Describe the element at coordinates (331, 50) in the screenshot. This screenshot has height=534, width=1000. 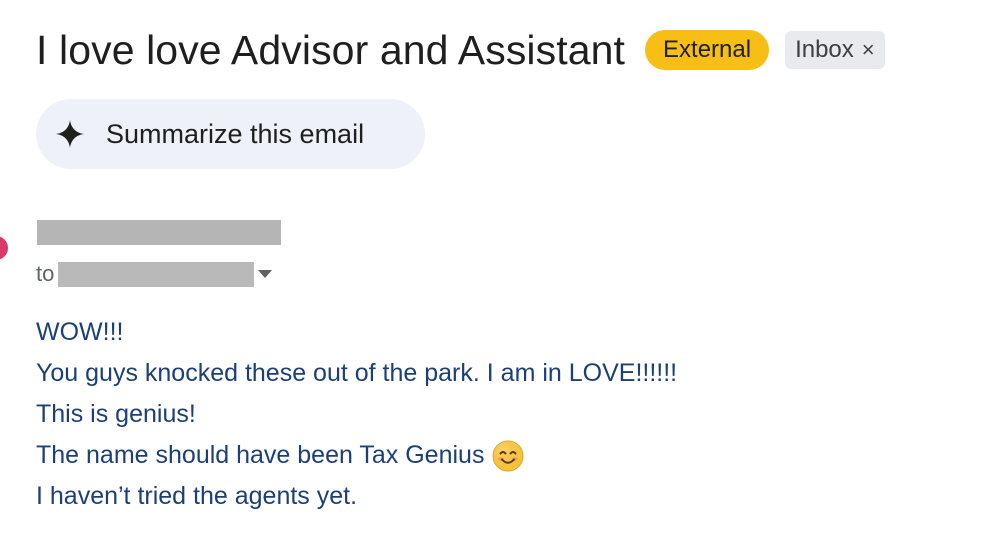
I see `email-subject: I love love Advisor and Assistant` at that location.